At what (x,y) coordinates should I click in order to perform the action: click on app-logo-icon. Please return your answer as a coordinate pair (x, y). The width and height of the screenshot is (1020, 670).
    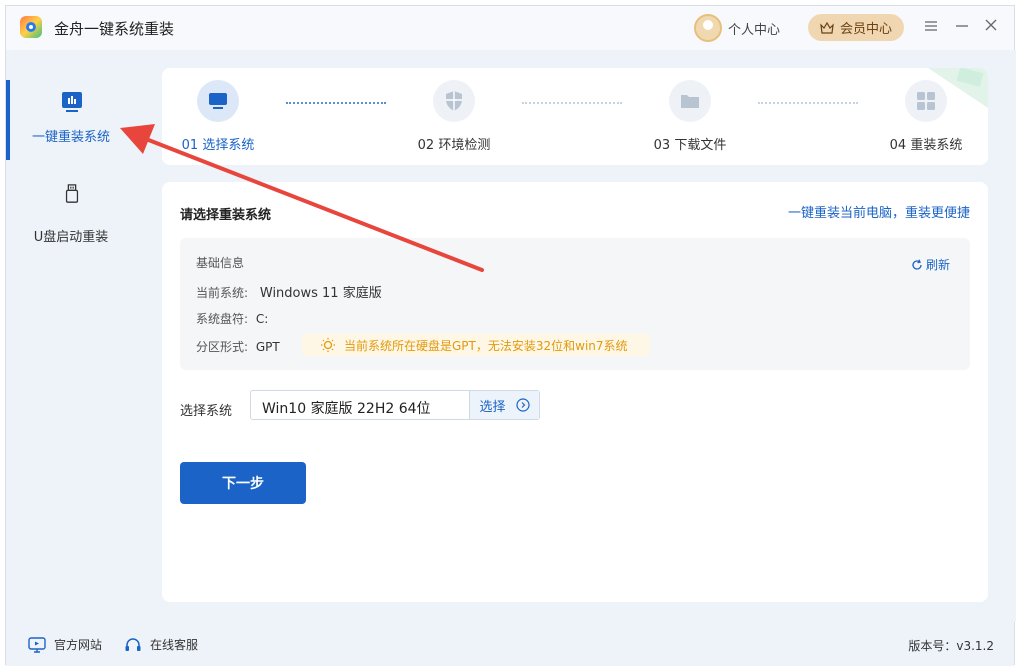
    Looking at the image, I should click on (31, 27).